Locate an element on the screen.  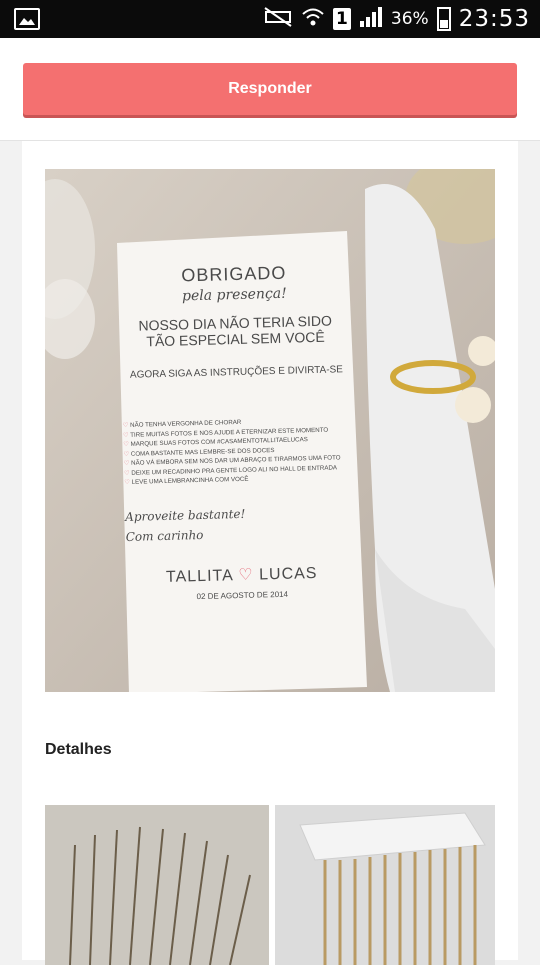
battery-icon is located at coordinates (443, 19).